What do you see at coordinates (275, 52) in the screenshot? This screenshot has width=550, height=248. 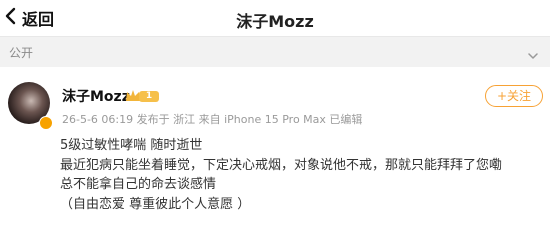 I see `visibility-section: 公开` at bounding box center [275, 52].